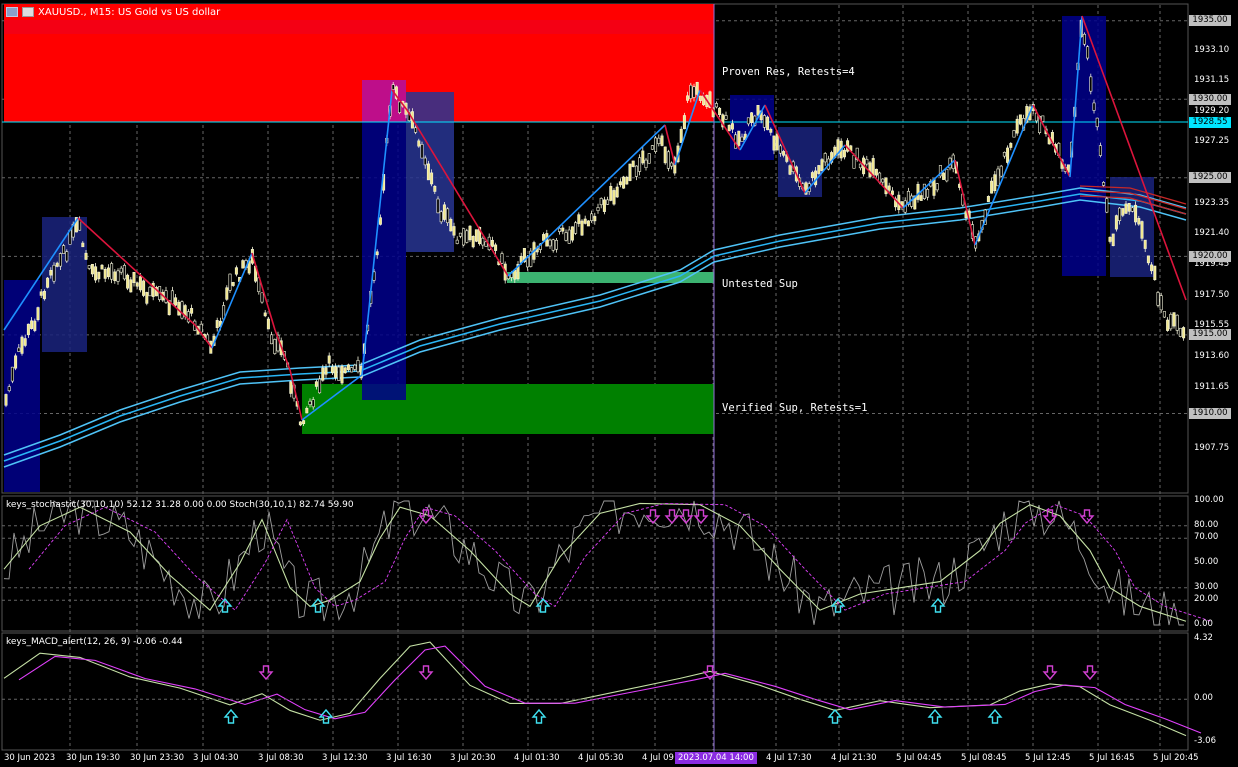 Image resolution: width=1238 pixels, height=767 pixels. What do you see at coordinates (281, 758) in the screenshot?
I see `time-tick-label: 3 Jul 08:30` at bounding box center [281, 758].